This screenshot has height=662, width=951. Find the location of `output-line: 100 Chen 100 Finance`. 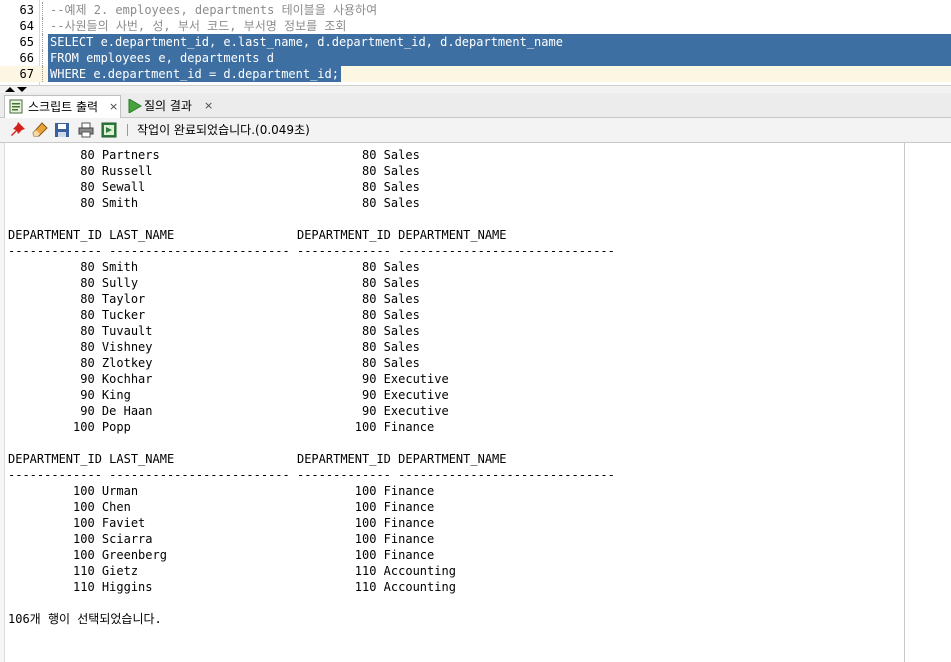

output-line: 100 Chen 100 Finance is located at coordinates (221, 507).